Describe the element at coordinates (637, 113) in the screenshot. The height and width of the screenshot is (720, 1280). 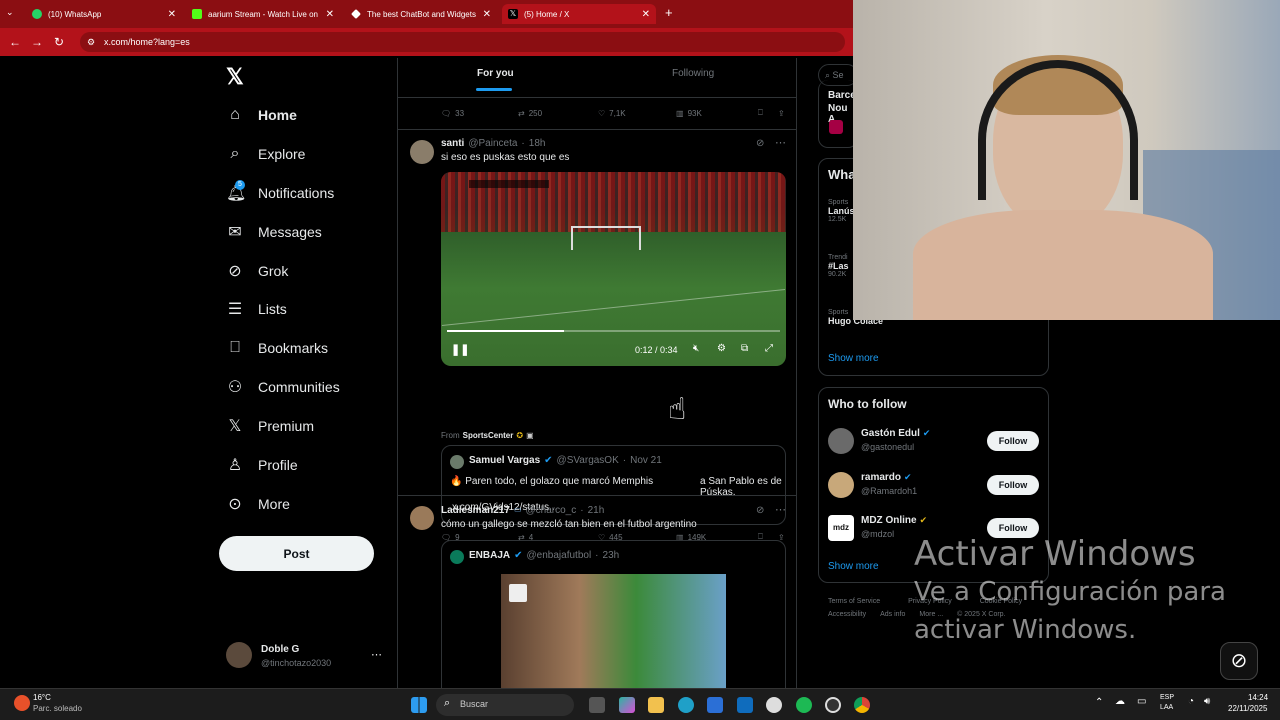
I see `like-button: ♡ 7,1K` at that location.